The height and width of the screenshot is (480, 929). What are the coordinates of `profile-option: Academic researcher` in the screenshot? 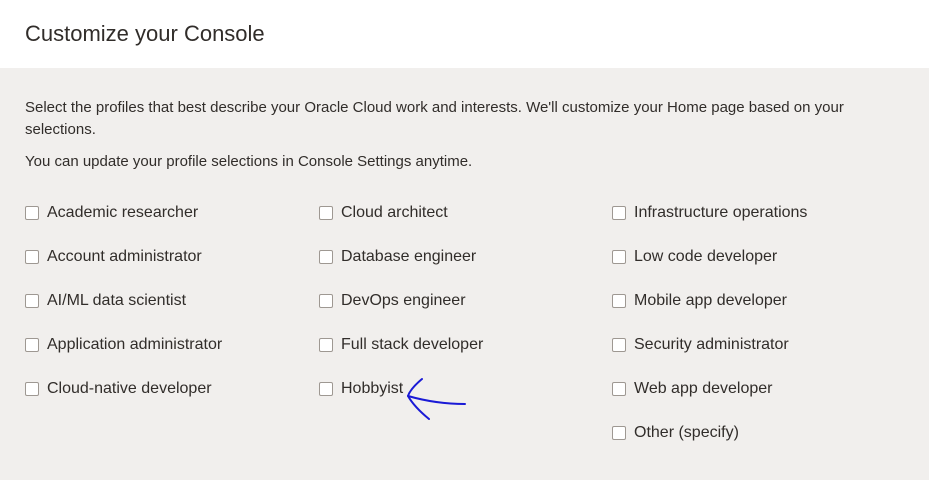 It's located at (111, 213).